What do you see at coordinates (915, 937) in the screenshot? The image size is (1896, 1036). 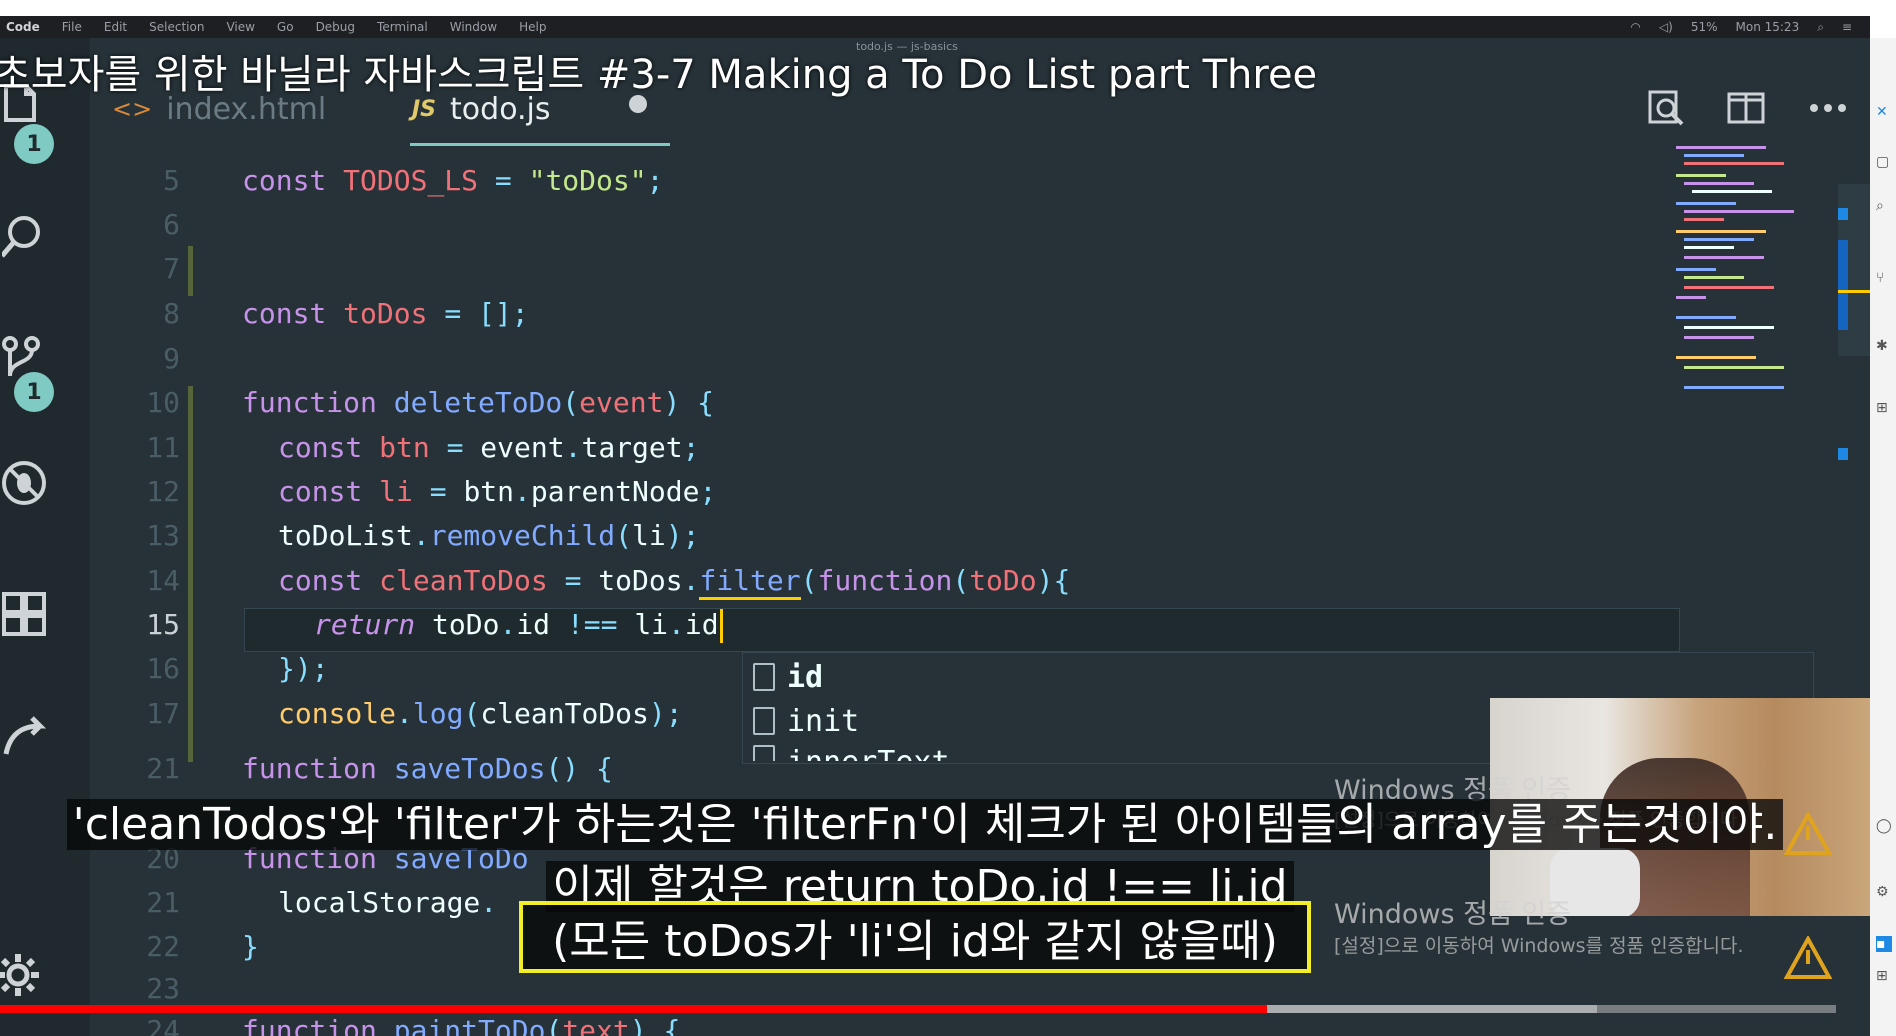 I see `subtitle-line-3-highlighted: (모든 toDos가 'li'의 id와 같지 않을때)` at bounding box center [915, 937].